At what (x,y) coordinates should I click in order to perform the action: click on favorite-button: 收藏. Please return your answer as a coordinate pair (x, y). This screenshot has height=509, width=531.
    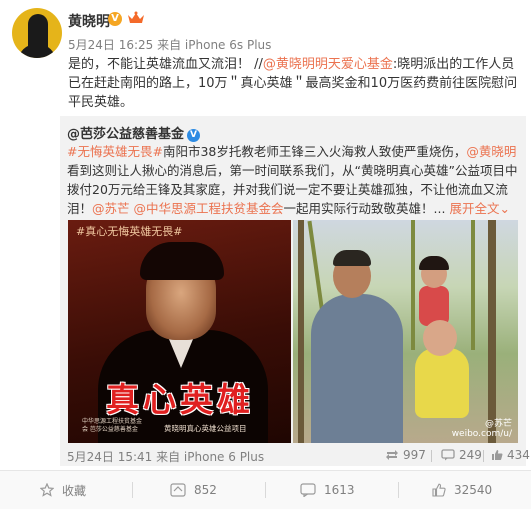
    Looking at the image, I should click on (63, 490).